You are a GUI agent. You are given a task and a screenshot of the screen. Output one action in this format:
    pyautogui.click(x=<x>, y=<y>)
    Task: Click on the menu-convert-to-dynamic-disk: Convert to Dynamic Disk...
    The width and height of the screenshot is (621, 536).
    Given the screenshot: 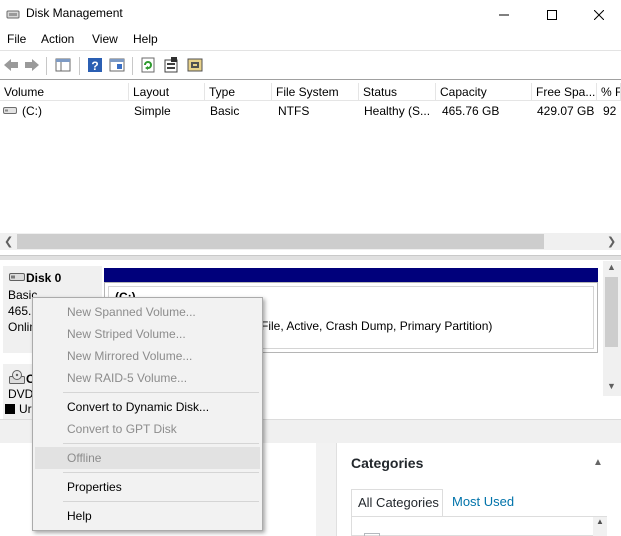 What is the action you would take?
    pyautogui.click(x=147, y=407)
    